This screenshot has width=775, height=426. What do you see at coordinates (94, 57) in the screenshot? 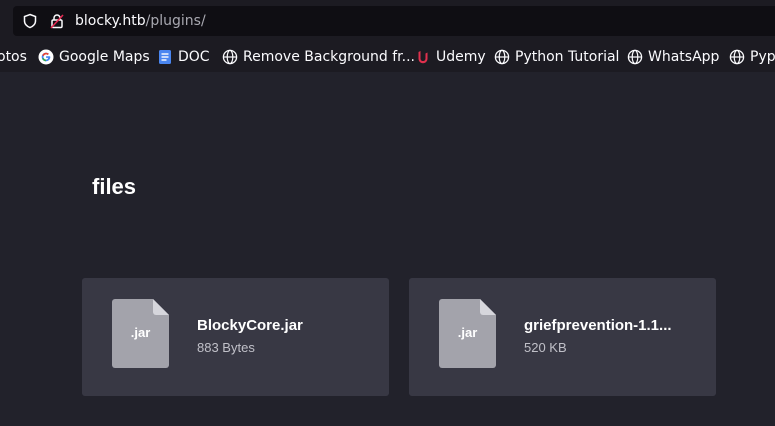
I see `bookmark-google-maps: Google Maps` at bounding box center [94, 57].